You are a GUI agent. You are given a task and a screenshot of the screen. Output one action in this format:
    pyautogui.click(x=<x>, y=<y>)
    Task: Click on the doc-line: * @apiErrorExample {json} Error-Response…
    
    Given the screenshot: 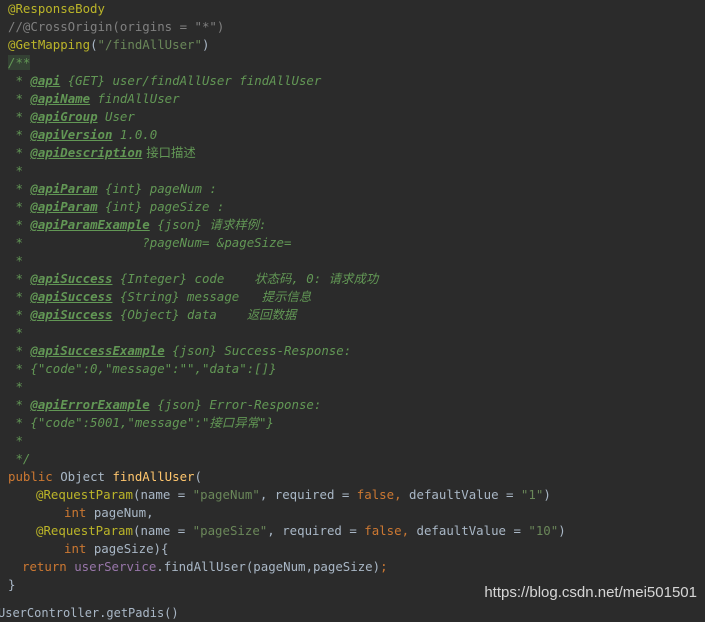 What is the action you would take?
    pyautogui.click(x=165, y=404)
    